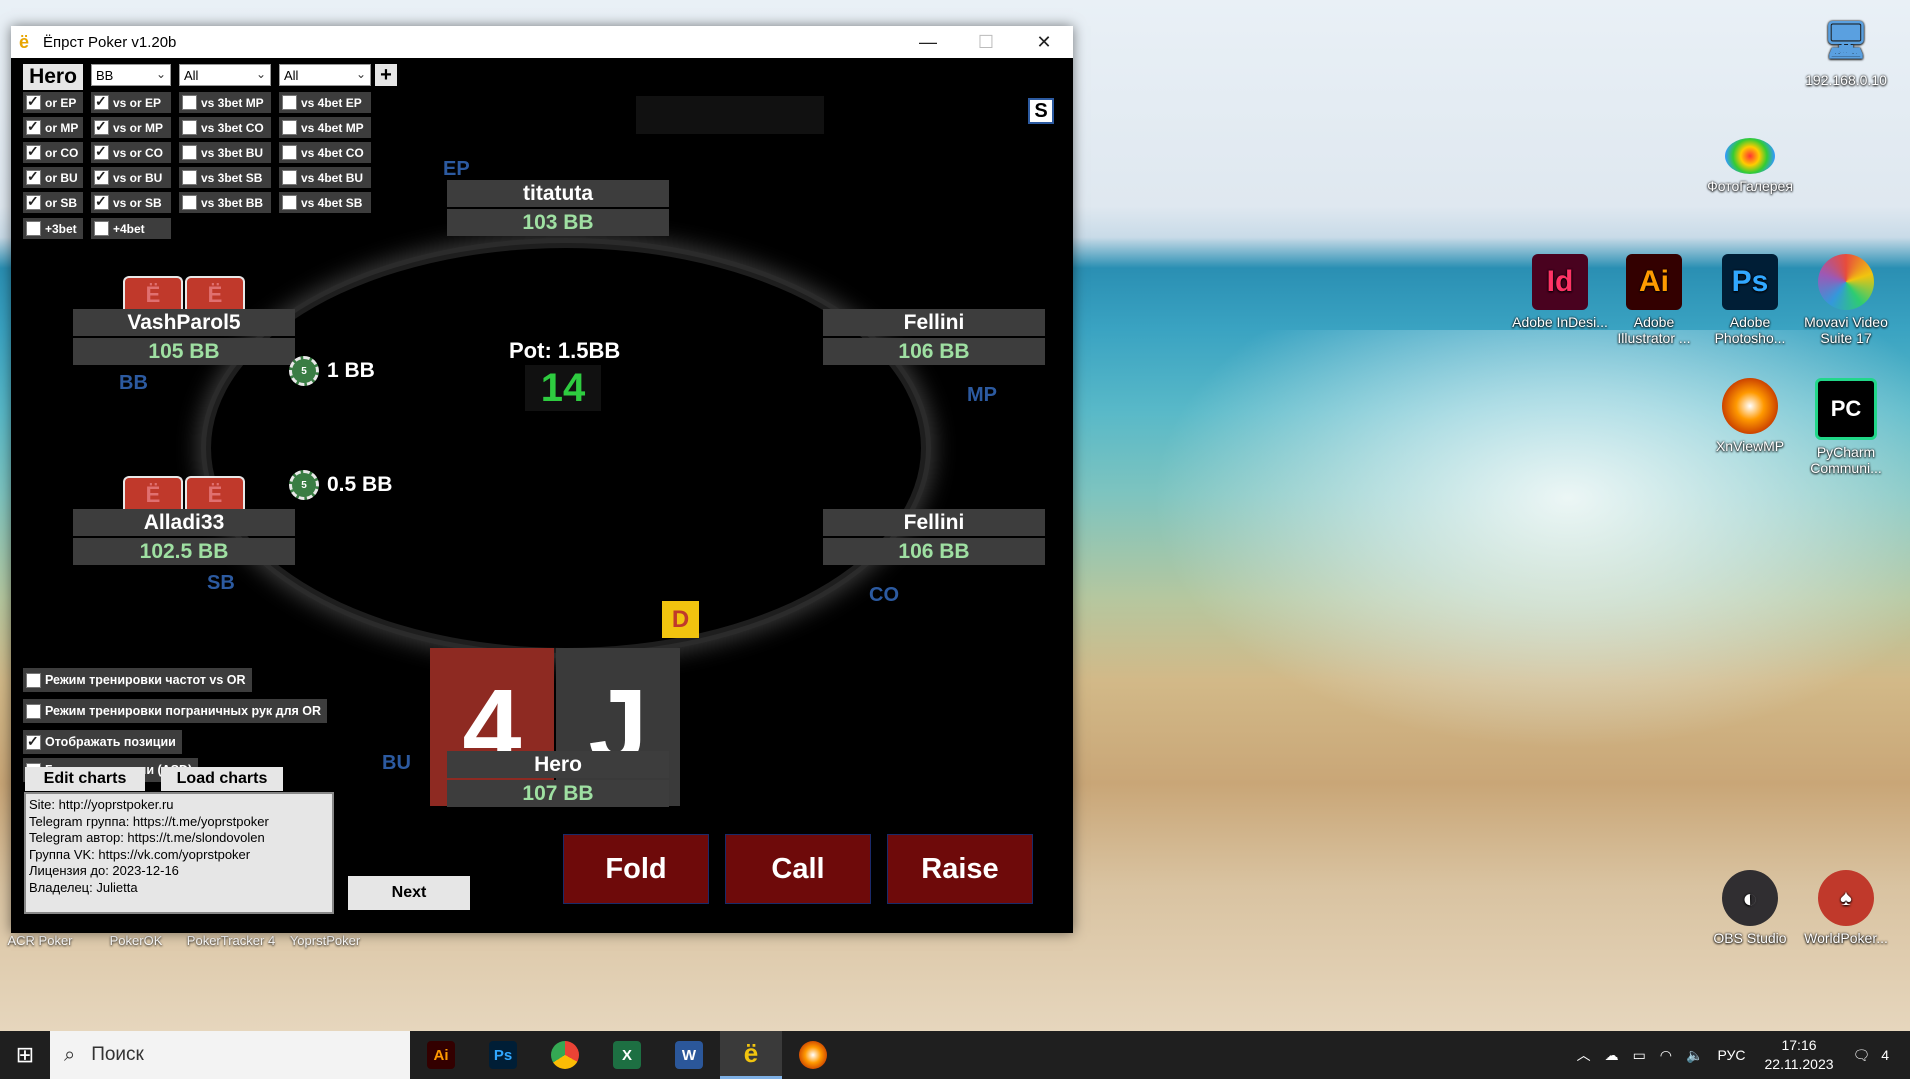 This screenshot has height=1079, width=1910. What do you see at coordinates (332, 152) in the screenshot?
I see `checkbox-label: vs 4bet CO` at bounding box center [332, 152].